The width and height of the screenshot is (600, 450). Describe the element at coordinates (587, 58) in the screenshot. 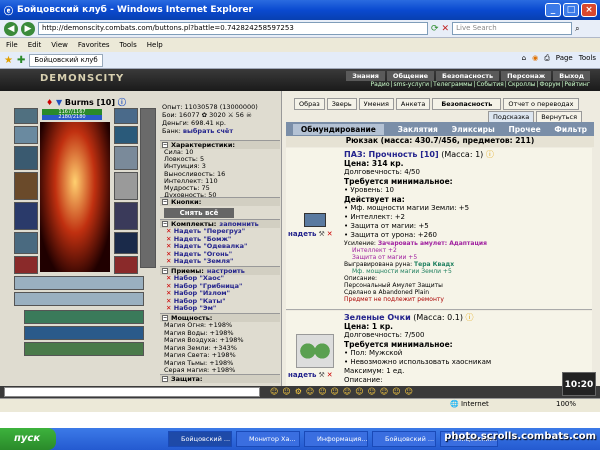

I see `tools-menu: Tools` at that location.